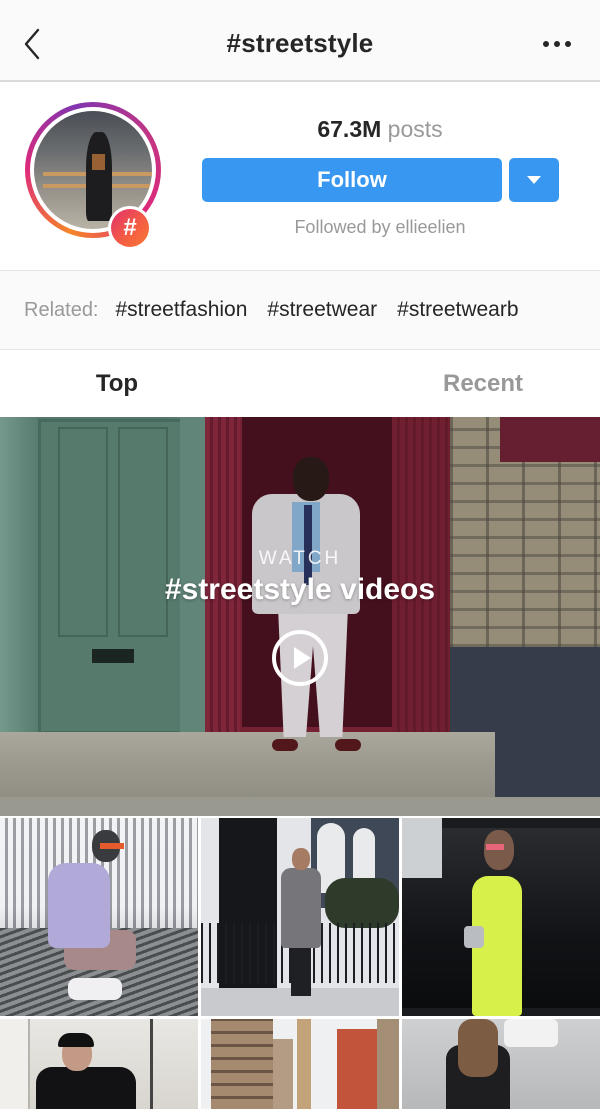 This screenshot has height=1109, width=600. Describe the element at coordinates (61, 309) in the screenshot. I see `related-label: Related:` at that location.